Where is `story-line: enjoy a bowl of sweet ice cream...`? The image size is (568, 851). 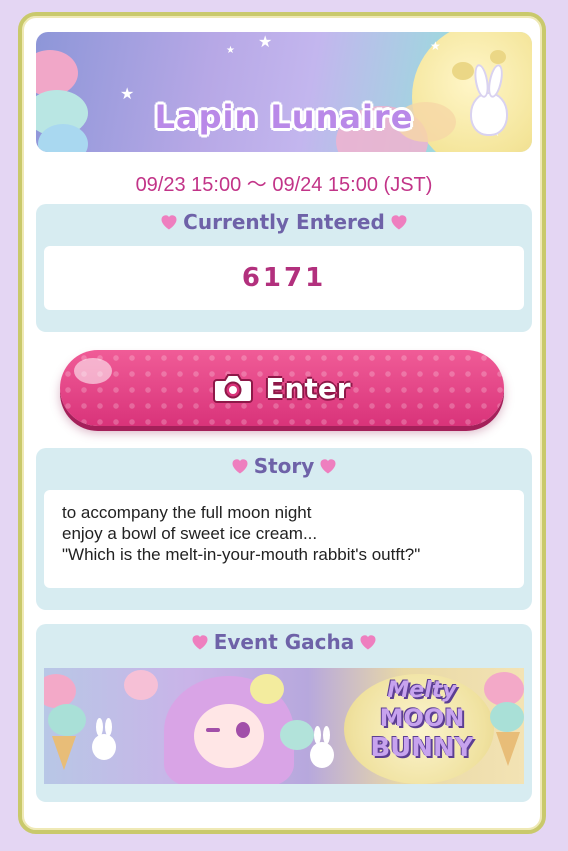 story-line: enjoy a bowl of sweet ice cream... is located at coordinates (190, 533).